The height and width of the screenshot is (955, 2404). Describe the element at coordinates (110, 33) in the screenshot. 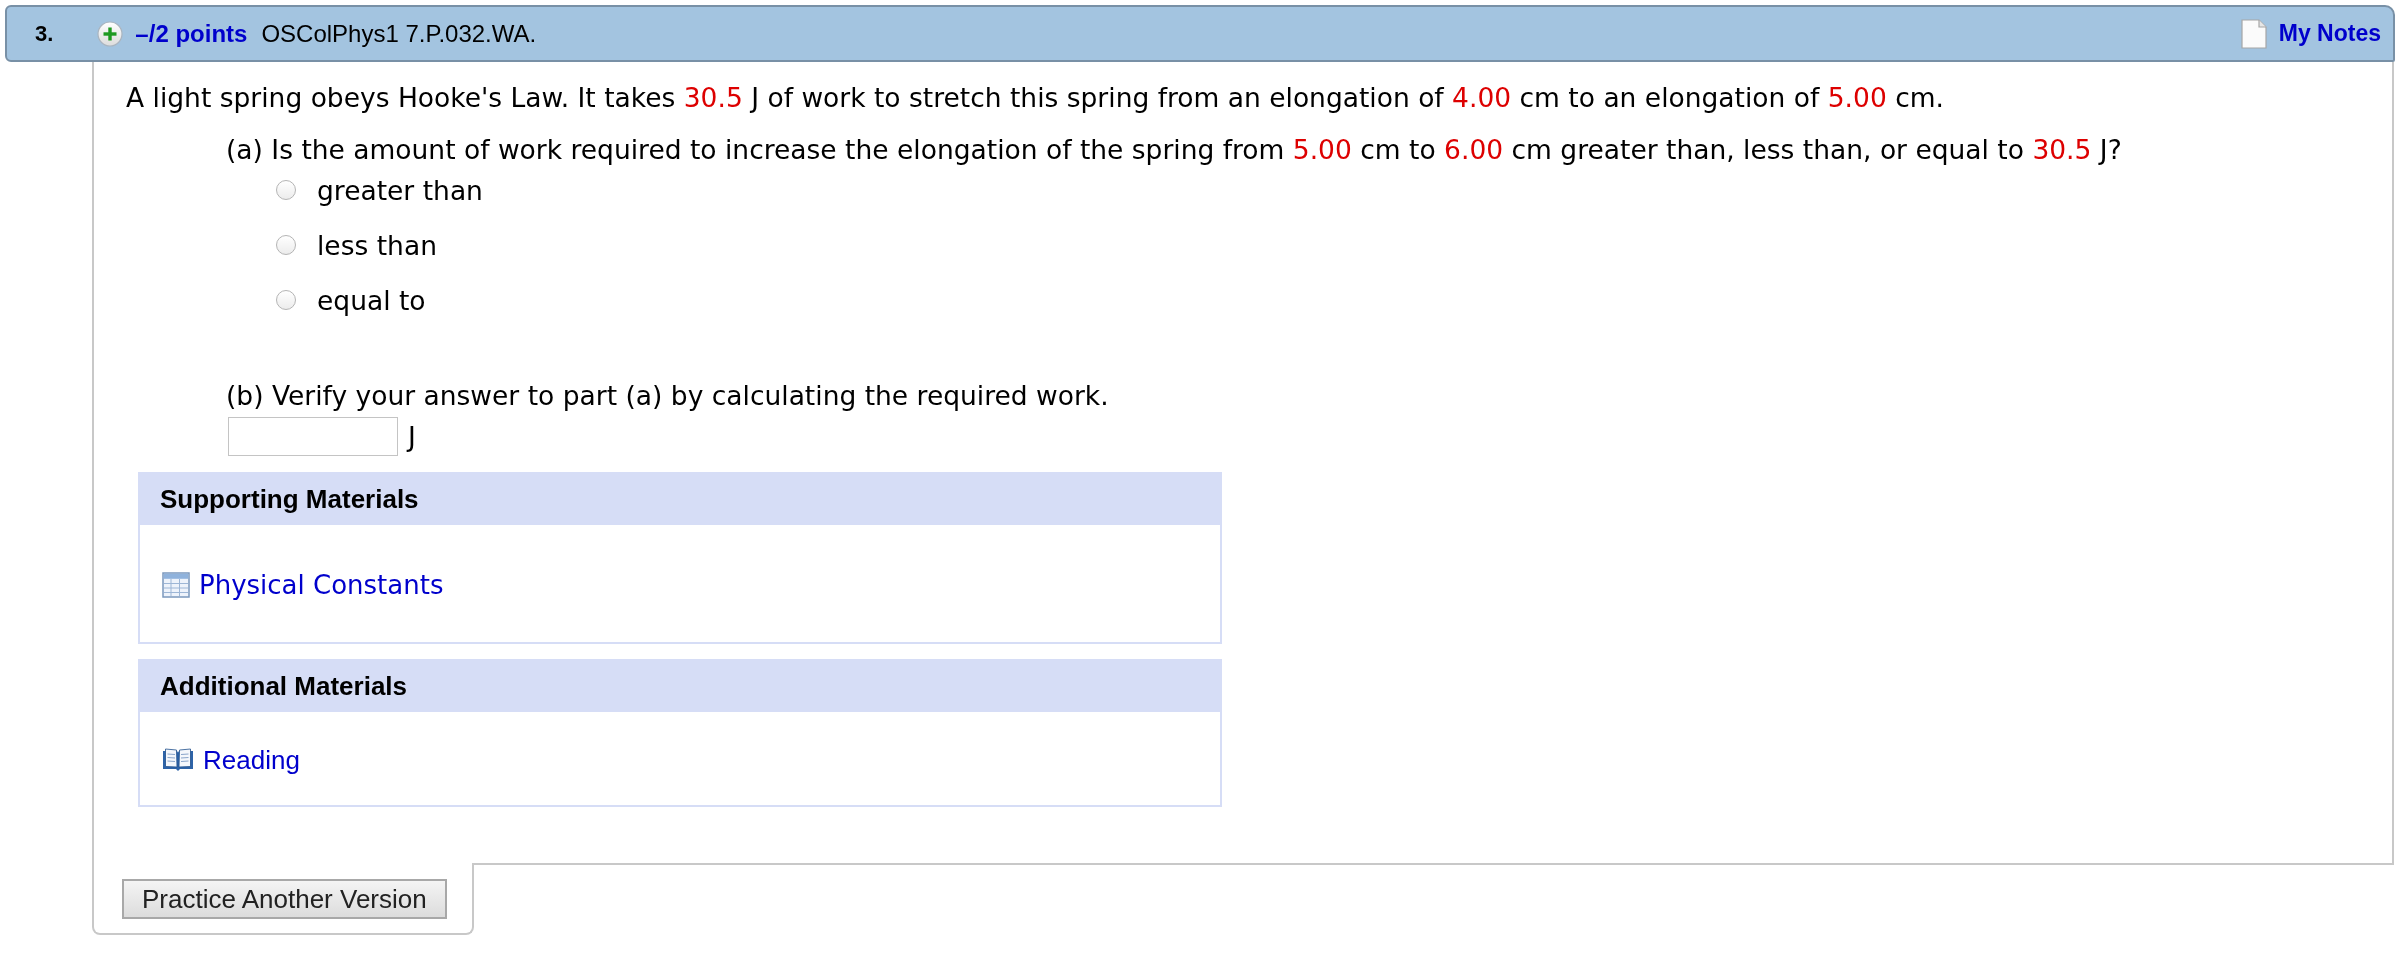

I see `plus-icon` at that location.